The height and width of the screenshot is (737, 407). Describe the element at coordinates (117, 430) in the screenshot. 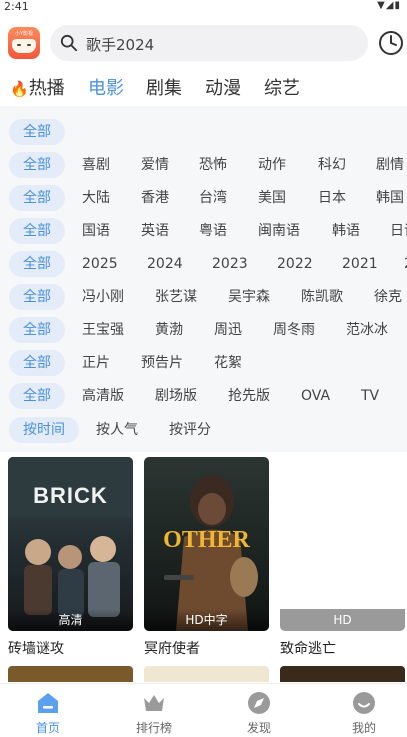

I see `sort-chip: 按人气` at that location.